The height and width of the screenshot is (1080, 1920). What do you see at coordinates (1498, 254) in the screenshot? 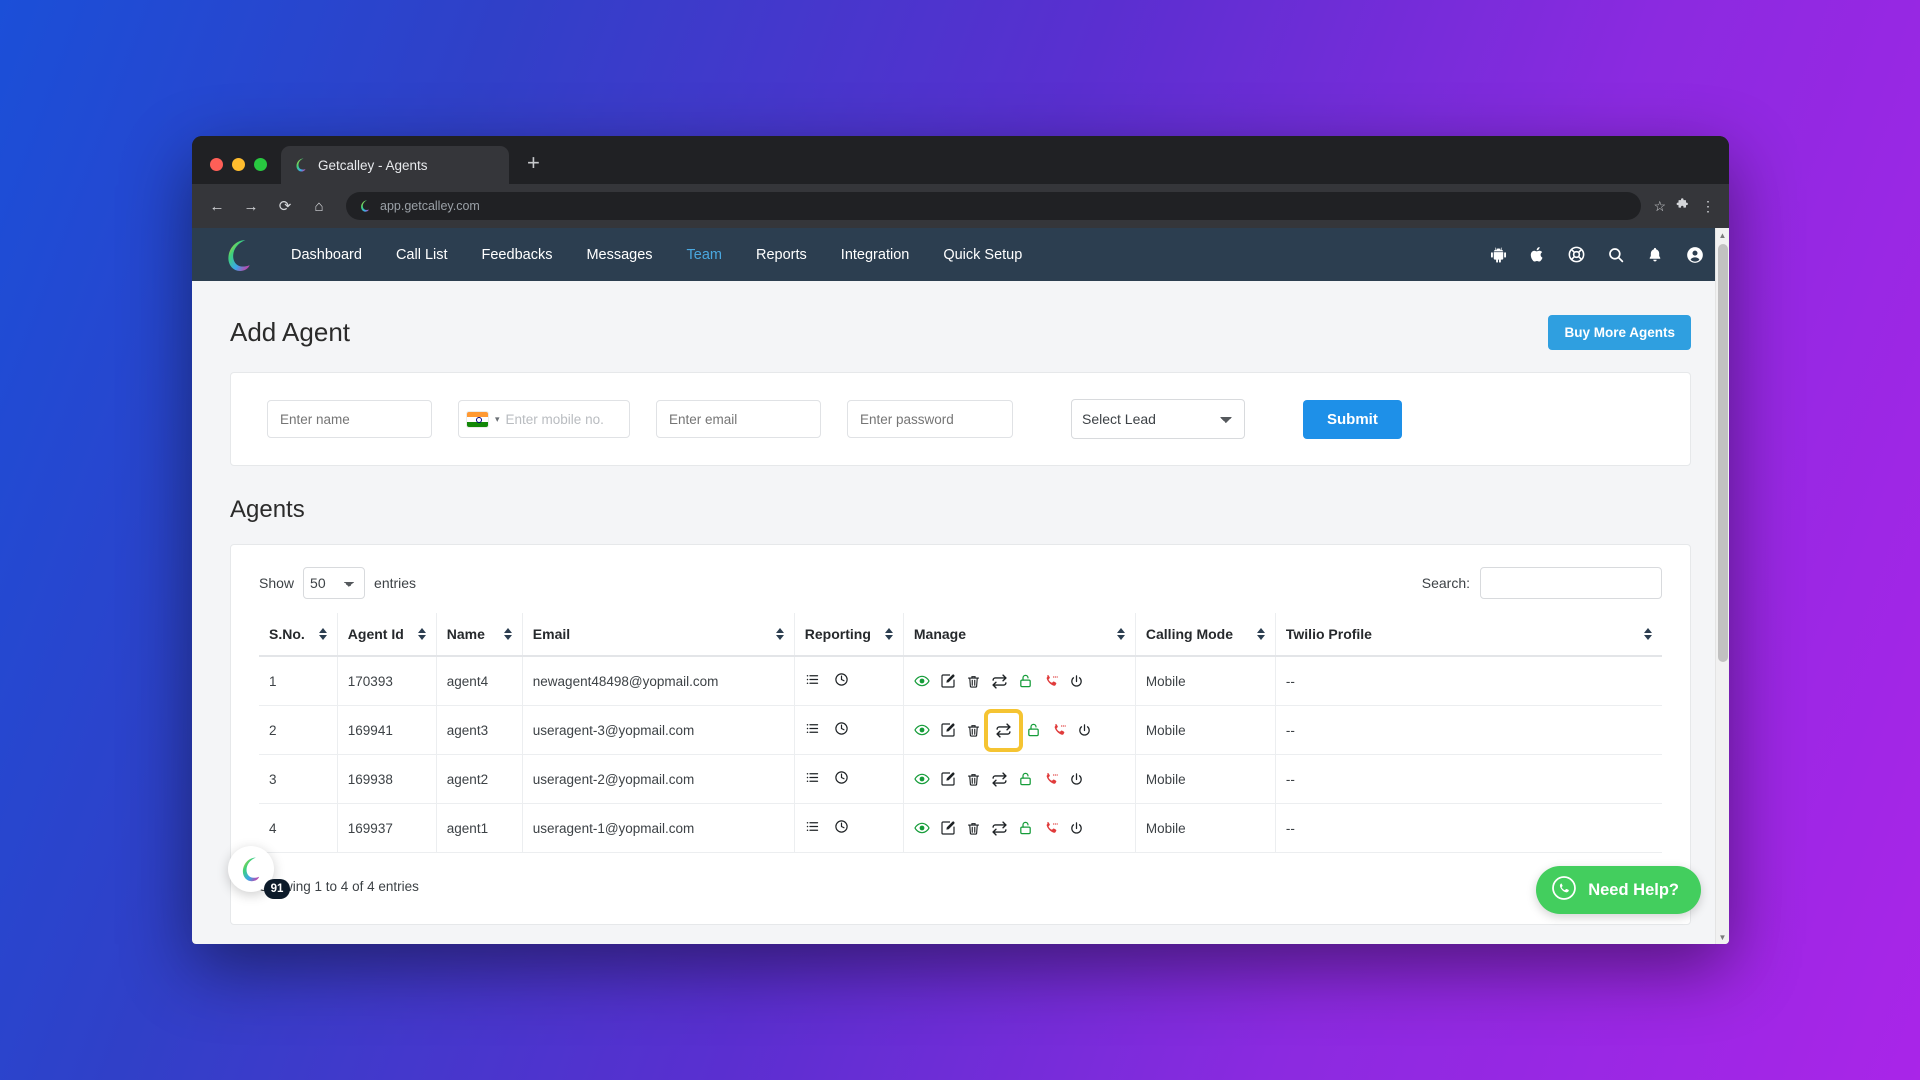
I see `android-icon` at bounding box center [1498, 254].